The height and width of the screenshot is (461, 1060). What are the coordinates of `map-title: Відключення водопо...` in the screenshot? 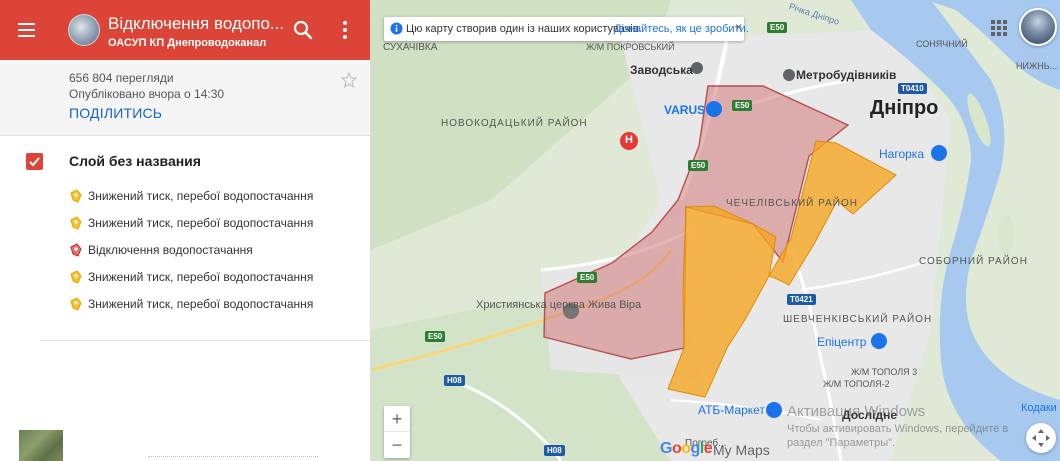 It's located at (196, 23).